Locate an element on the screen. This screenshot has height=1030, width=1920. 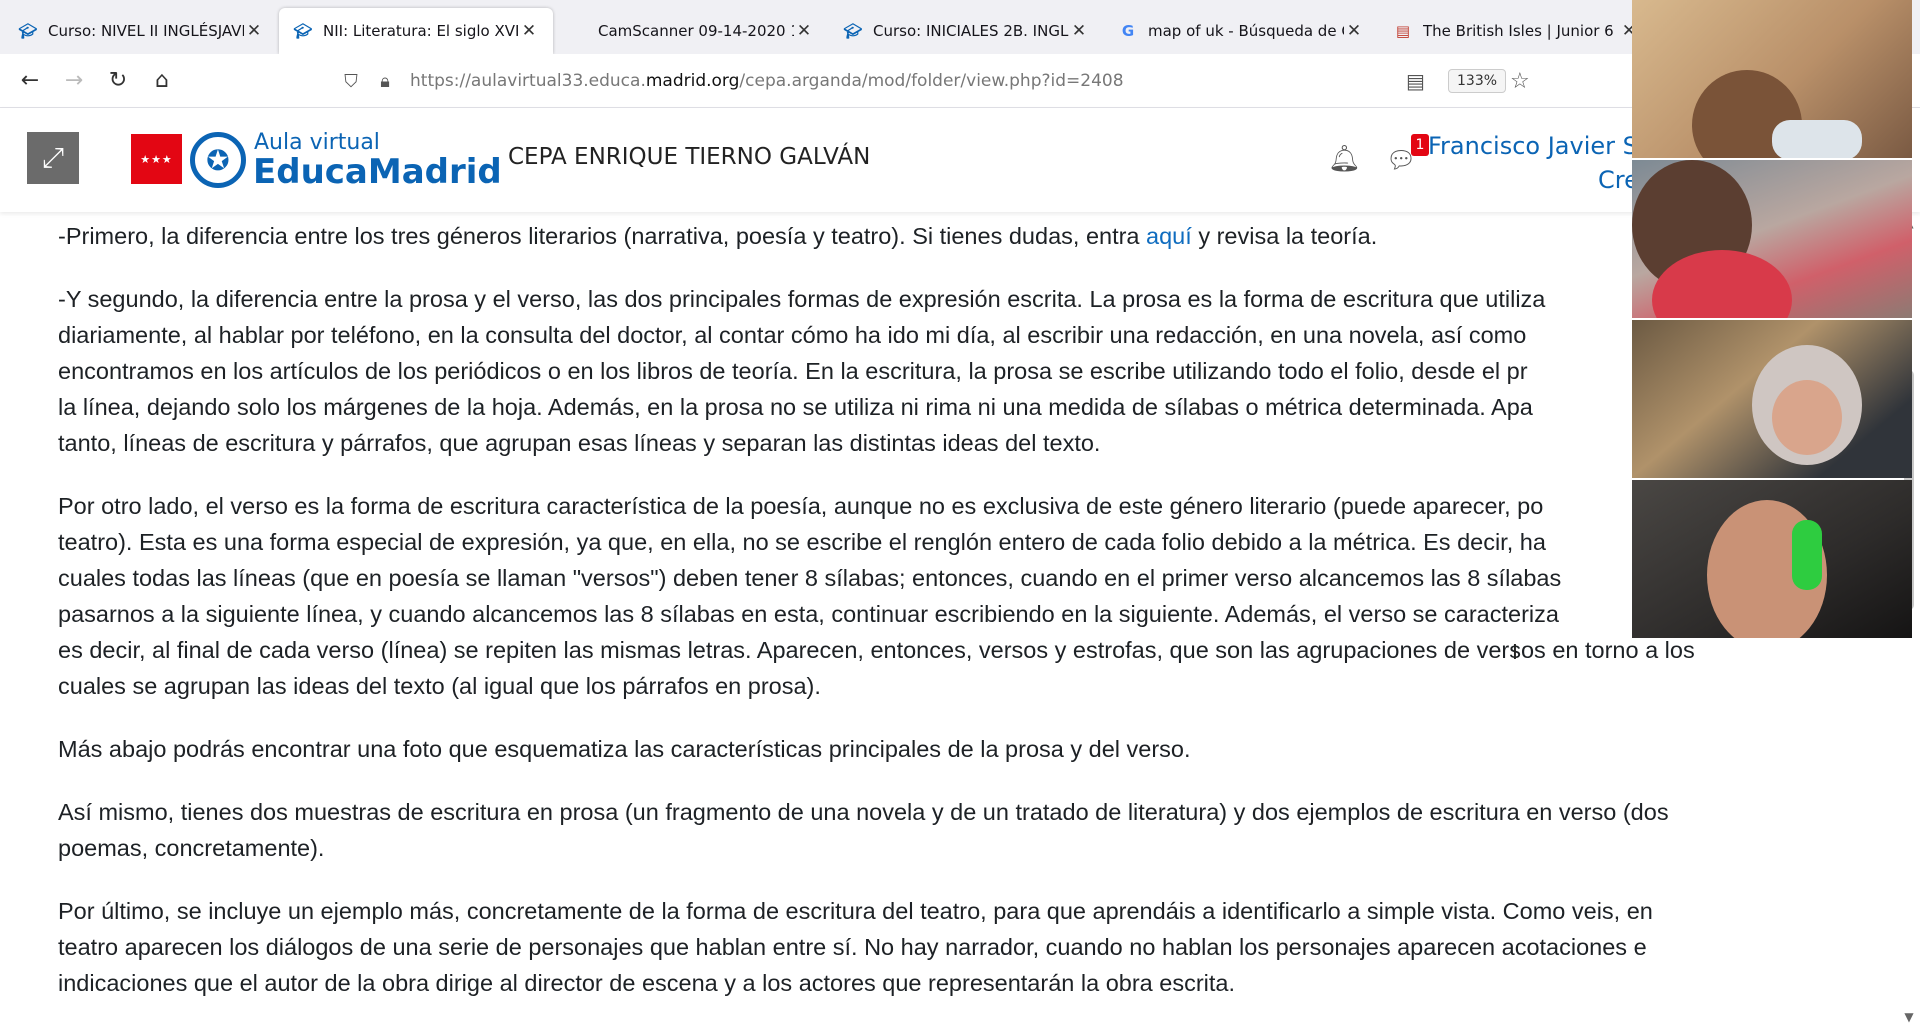
text-line: poemas, concretamente). is located at coordinates (191, 848).